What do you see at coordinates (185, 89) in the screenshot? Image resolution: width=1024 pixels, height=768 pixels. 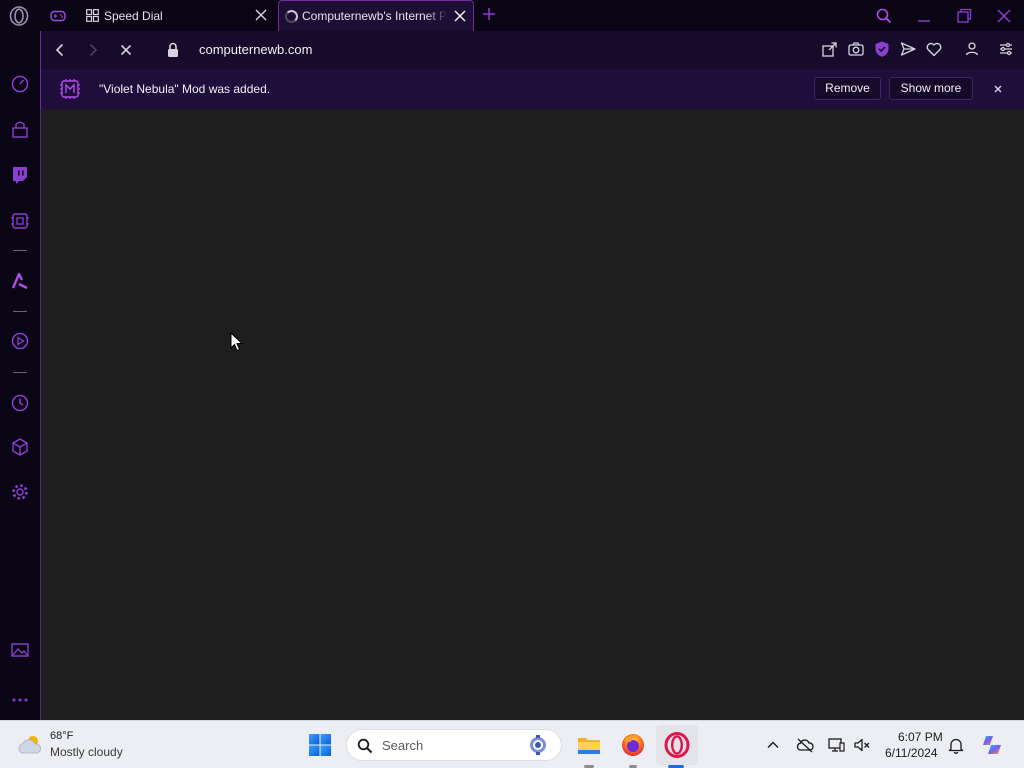 I see `notification-message: "Violet Nebula" Mod was added.` at bounding box center [185, 89].